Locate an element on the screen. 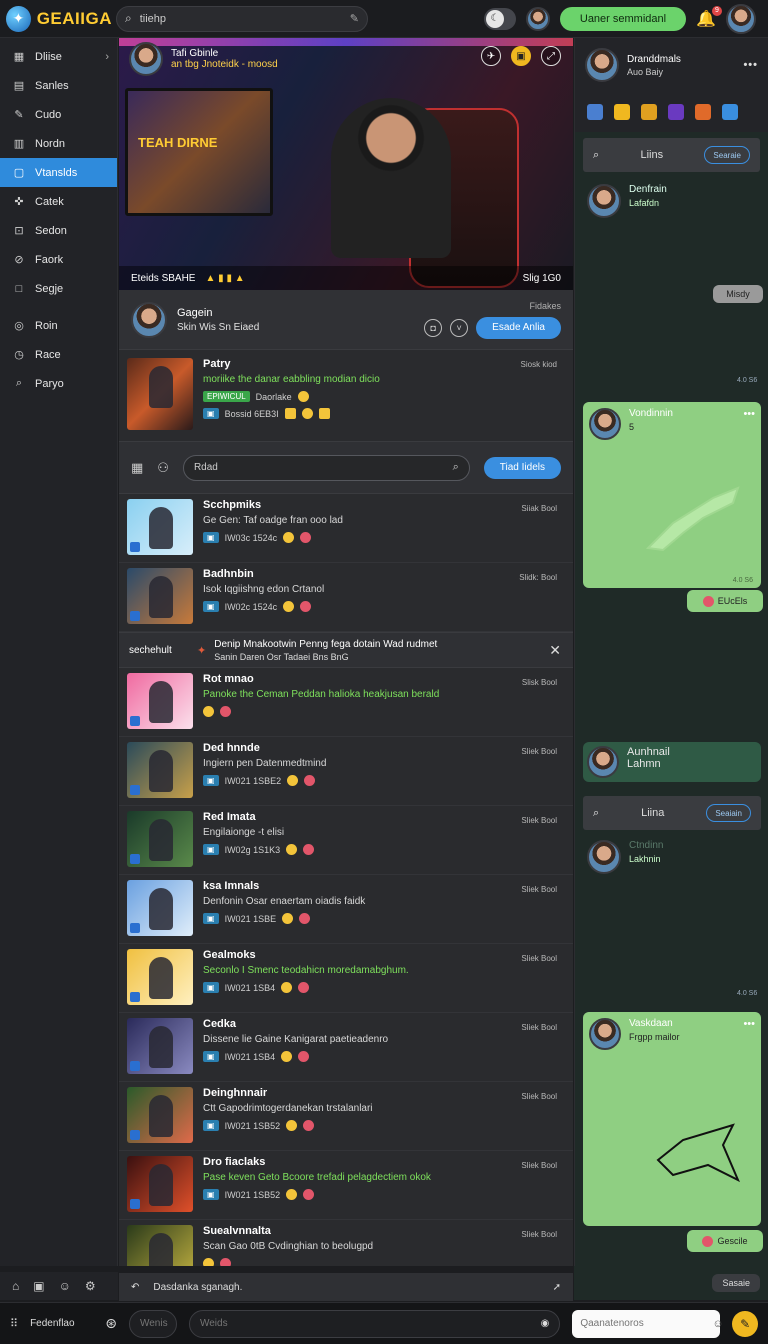  follow-button: Esade Anlia is located at coordinates (518, 327).